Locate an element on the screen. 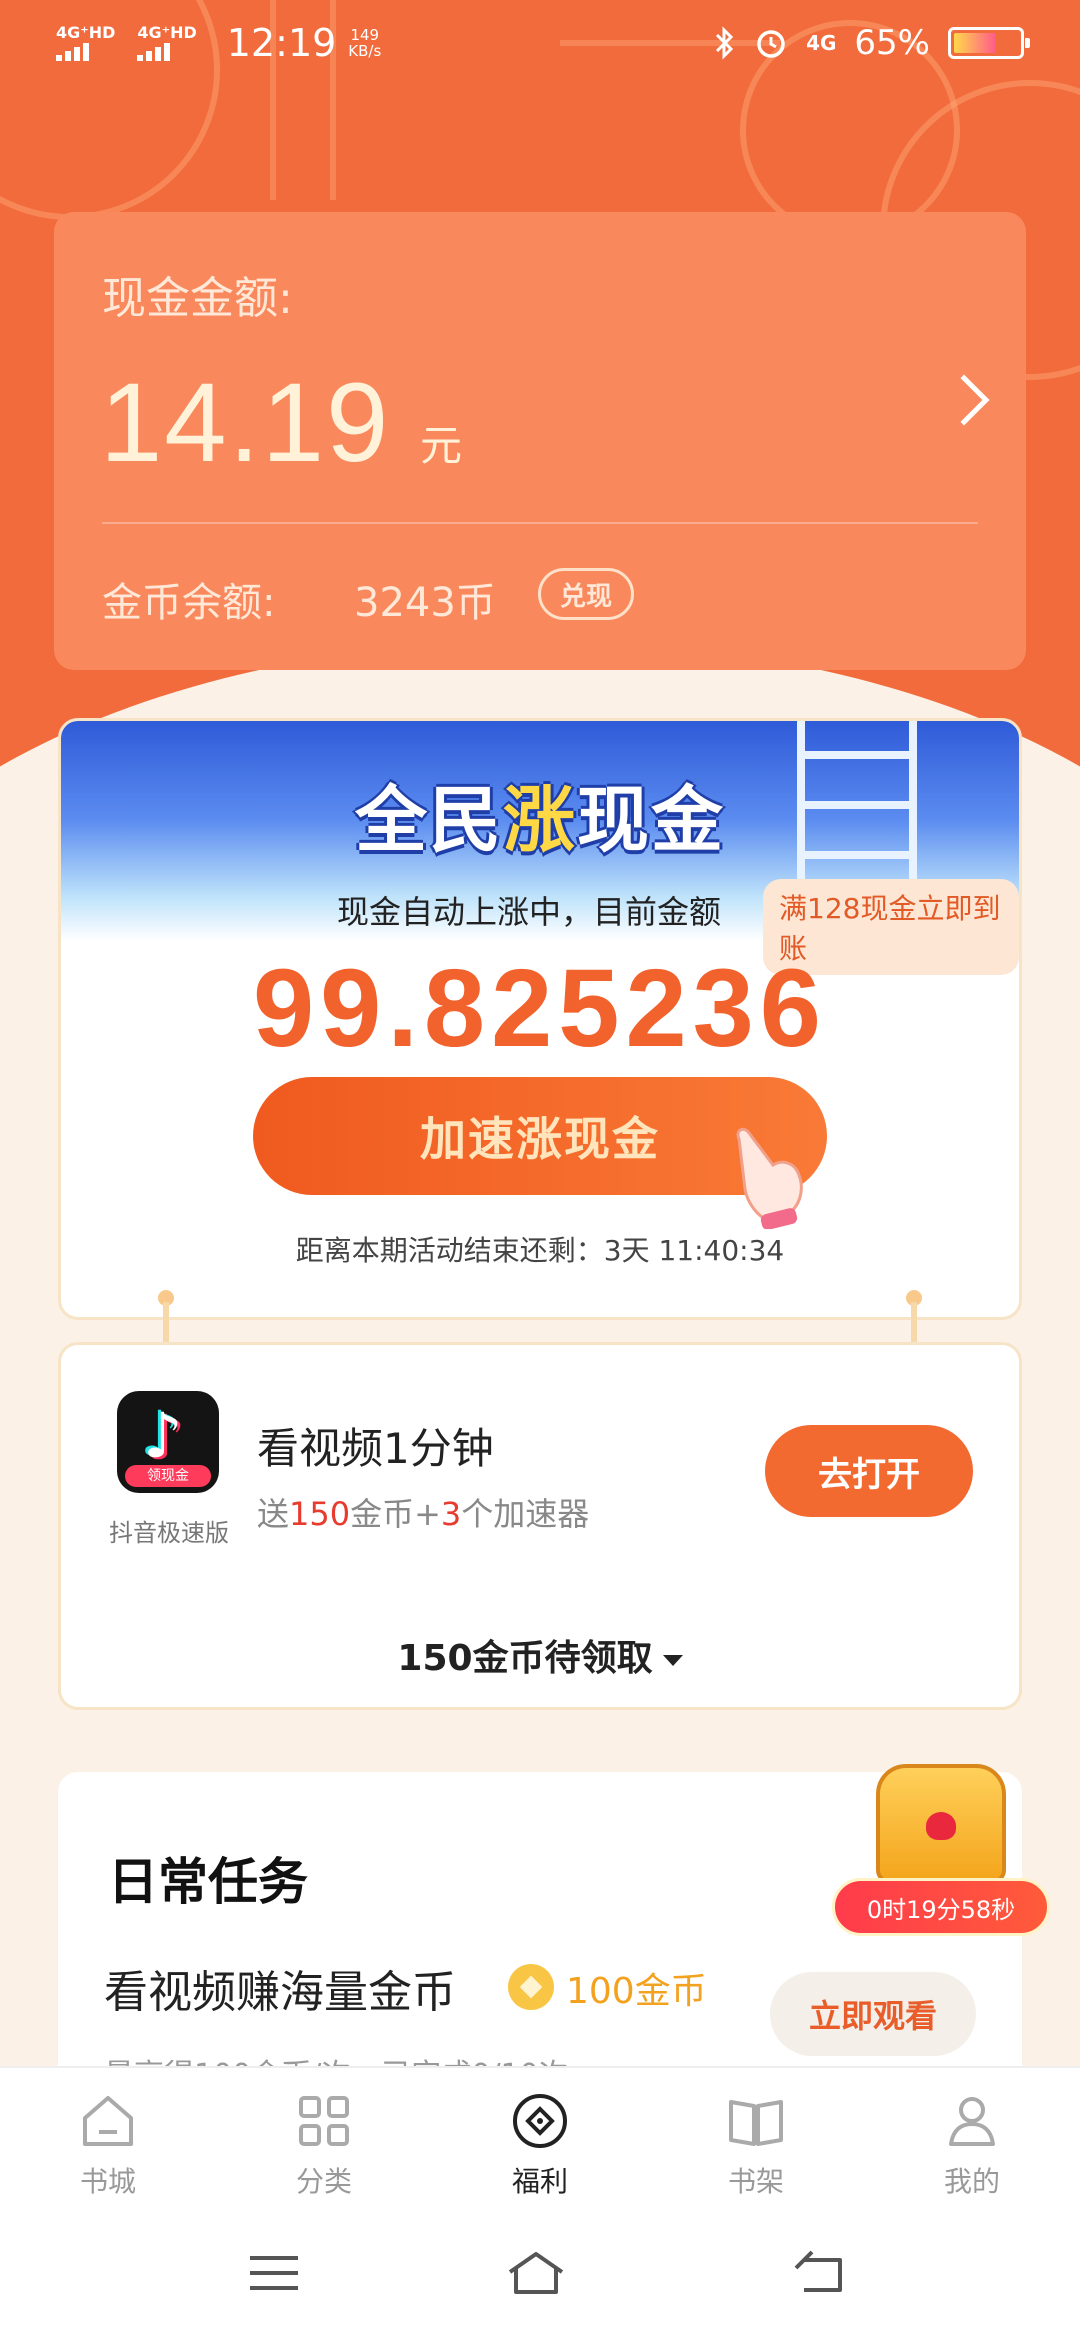 This screenshot has width=1080, height=2340. daily-item-title: 看视频赚海量金币 is located at coordinates (280, 1992).